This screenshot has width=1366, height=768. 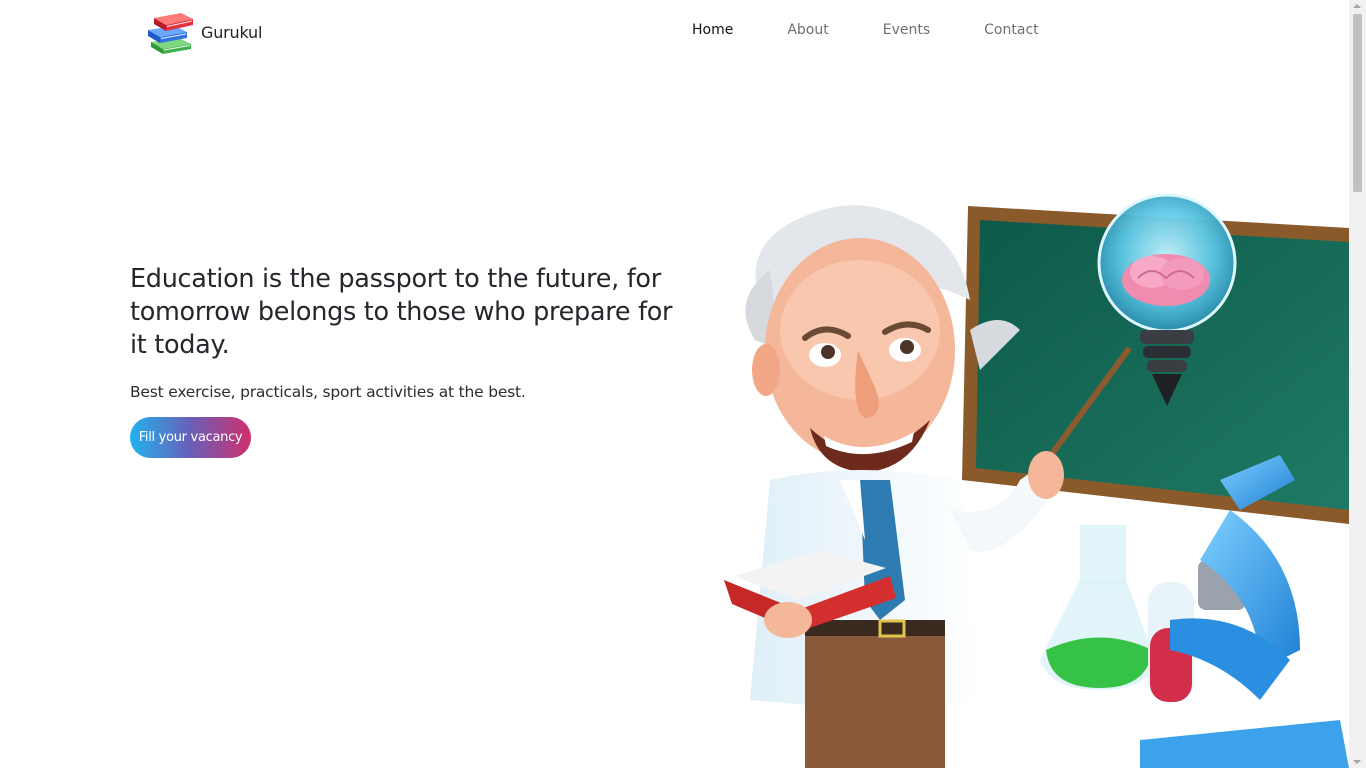 What do you see at coordinates (1357, 762) in the screenshot?
I see `scroll-down-arrow-icon` at bounding box center [1357, 762].